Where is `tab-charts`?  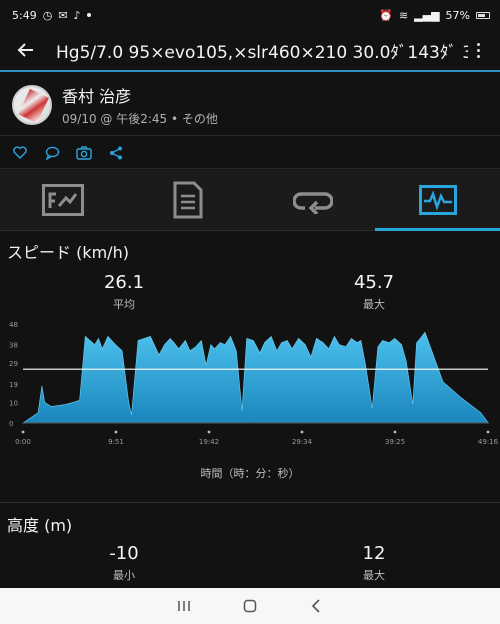 tab-charts is located at coordinates (437, 200).